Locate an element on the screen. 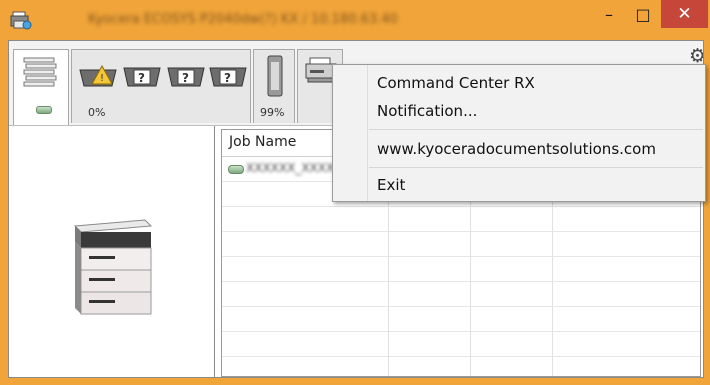 Image resolution: width=710 pixels, height=385 pixels. close-button: ✕ is located at coordinates (684, 14).